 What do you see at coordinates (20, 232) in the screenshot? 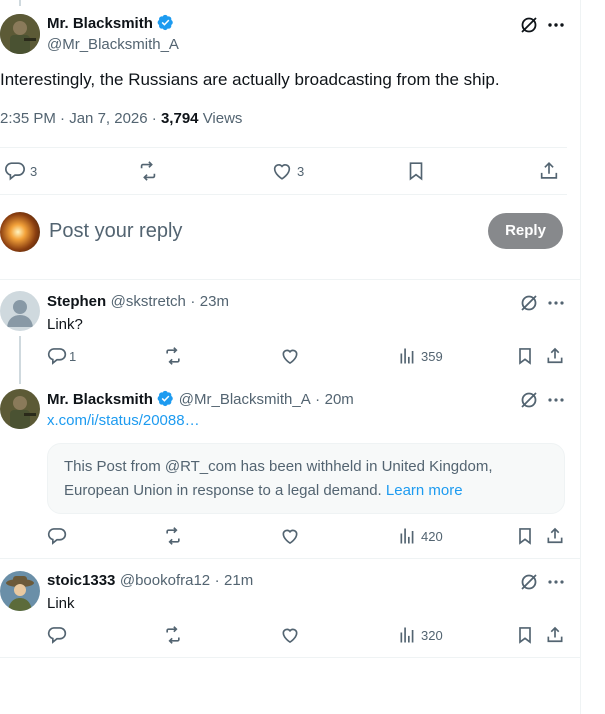
I see `current-user-avatar` at bounding box center [20, 232].